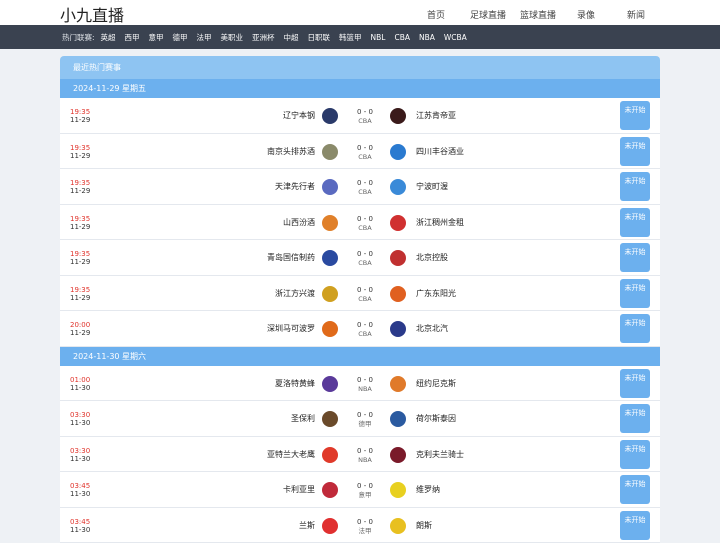 This screenshot has height=543, width=720. Describe the element at coordinates (360, 455) in the screenshot. I see `match-row: 03:3011-30亚特兰大老鹰0 - 0NBA克利夫兰骑士未开始` at that location.